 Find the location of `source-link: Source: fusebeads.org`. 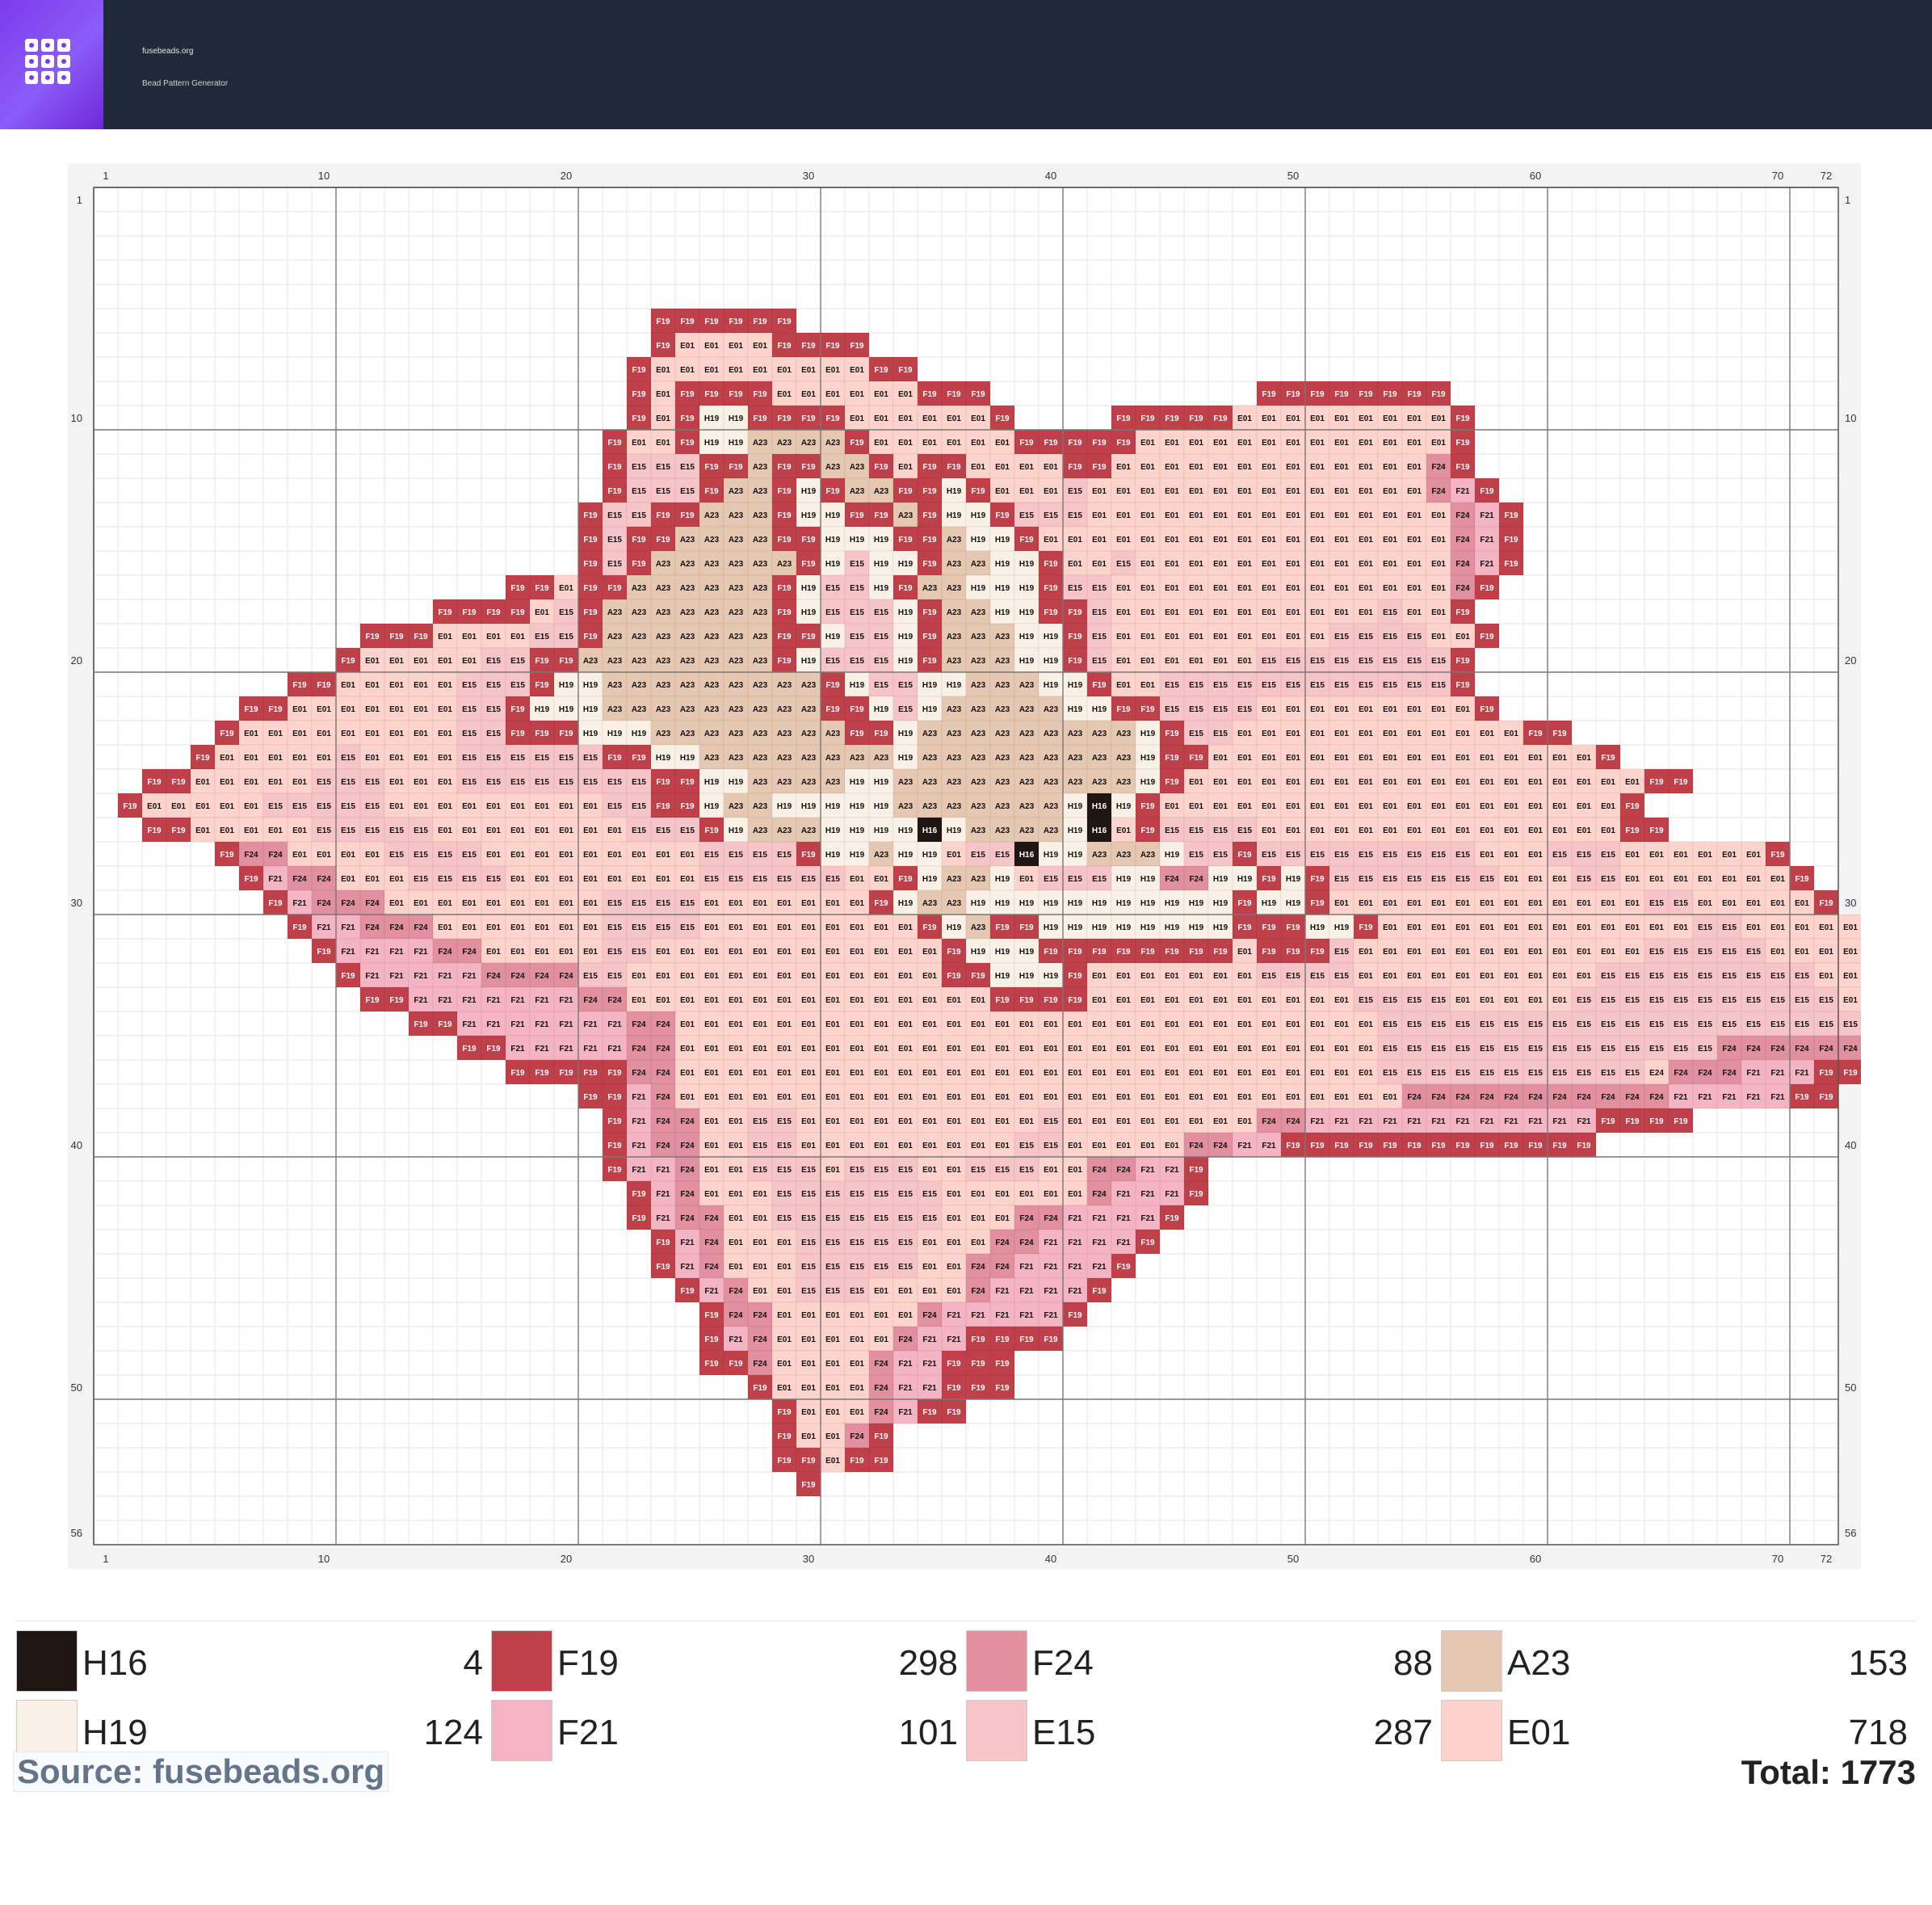

source-link: Source: fusebeads.org is located at coordinates (201, 1772).